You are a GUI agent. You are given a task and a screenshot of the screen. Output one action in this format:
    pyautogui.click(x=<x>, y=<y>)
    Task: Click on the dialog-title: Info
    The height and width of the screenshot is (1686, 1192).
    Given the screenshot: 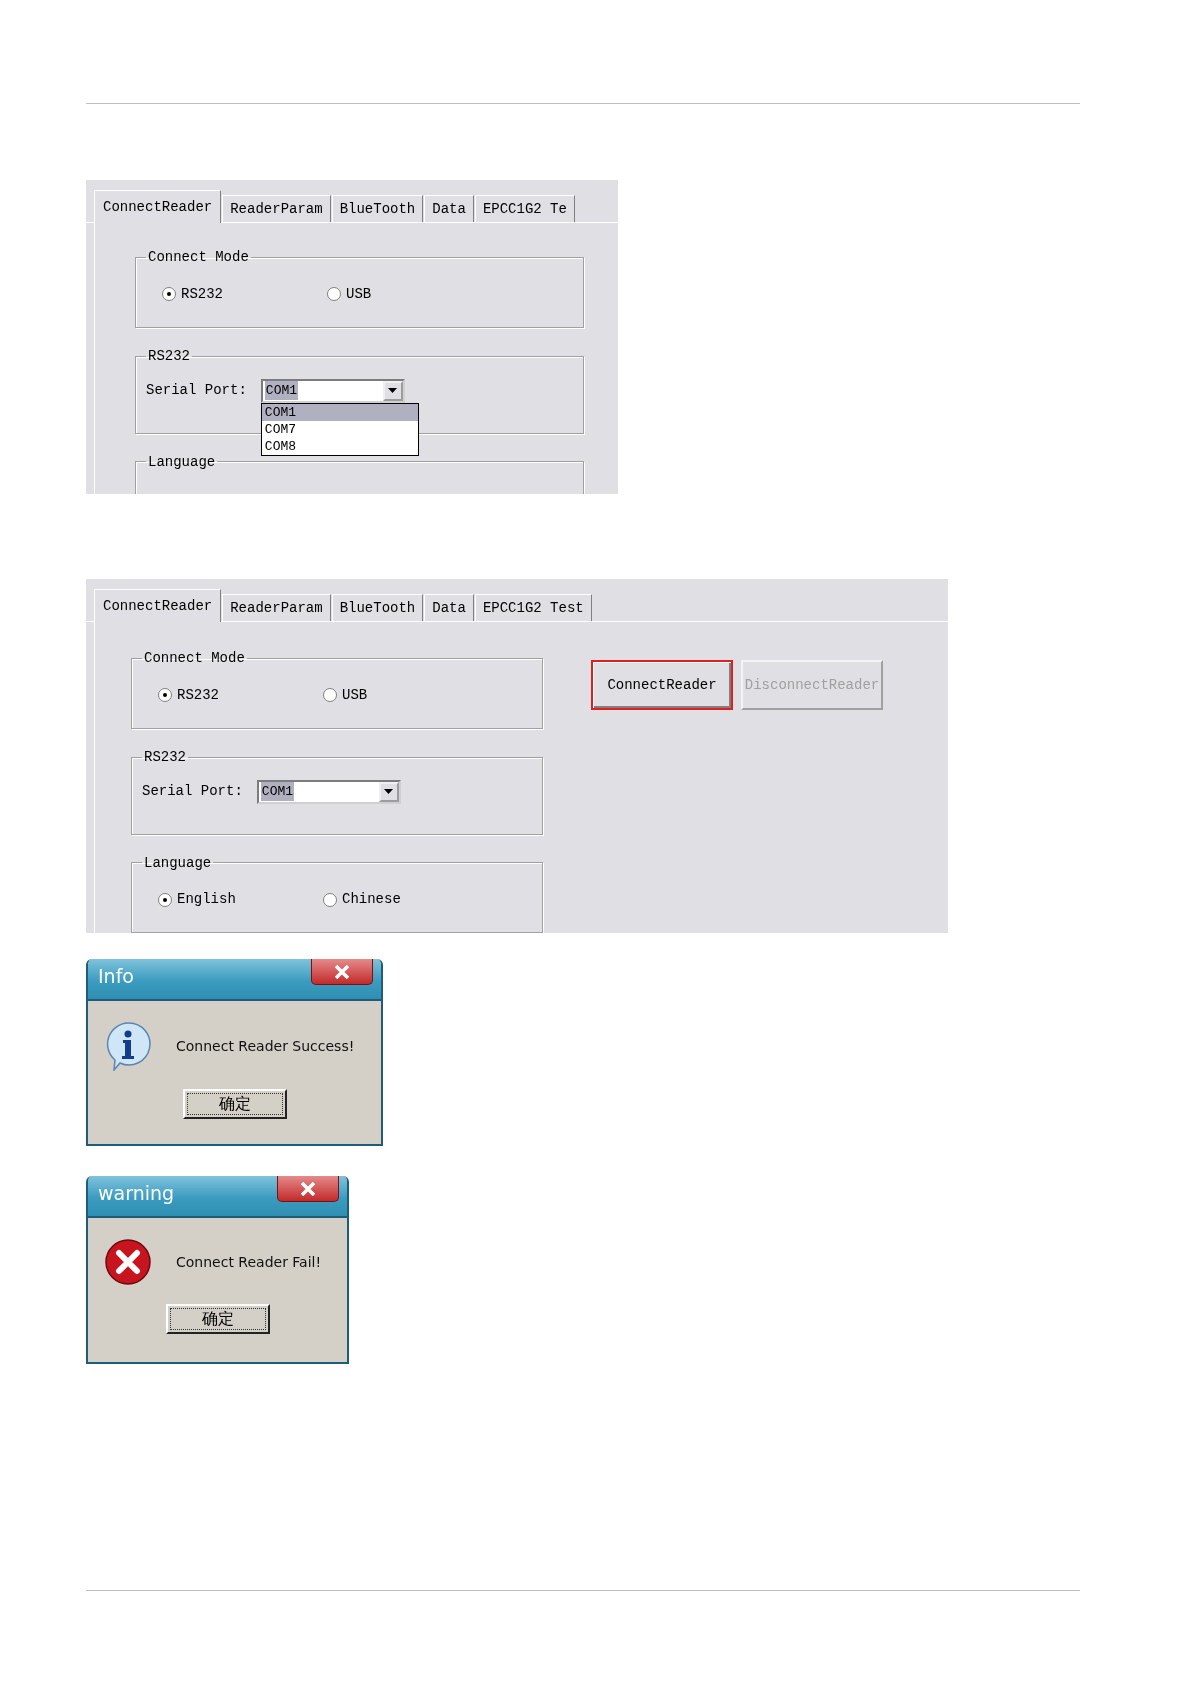 What is the action you would take?
    pyautogui.click(x=116, y=976)
    